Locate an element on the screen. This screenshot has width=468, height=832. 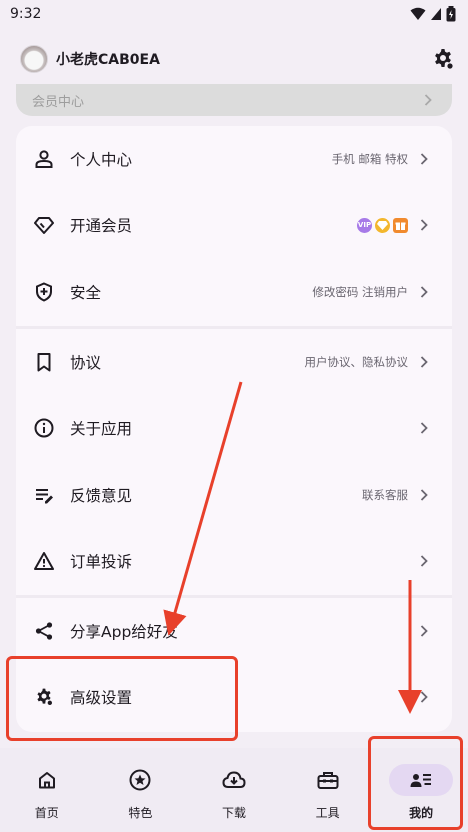
menu-item-label: 开通会员 is located at coordinates (101, 226).